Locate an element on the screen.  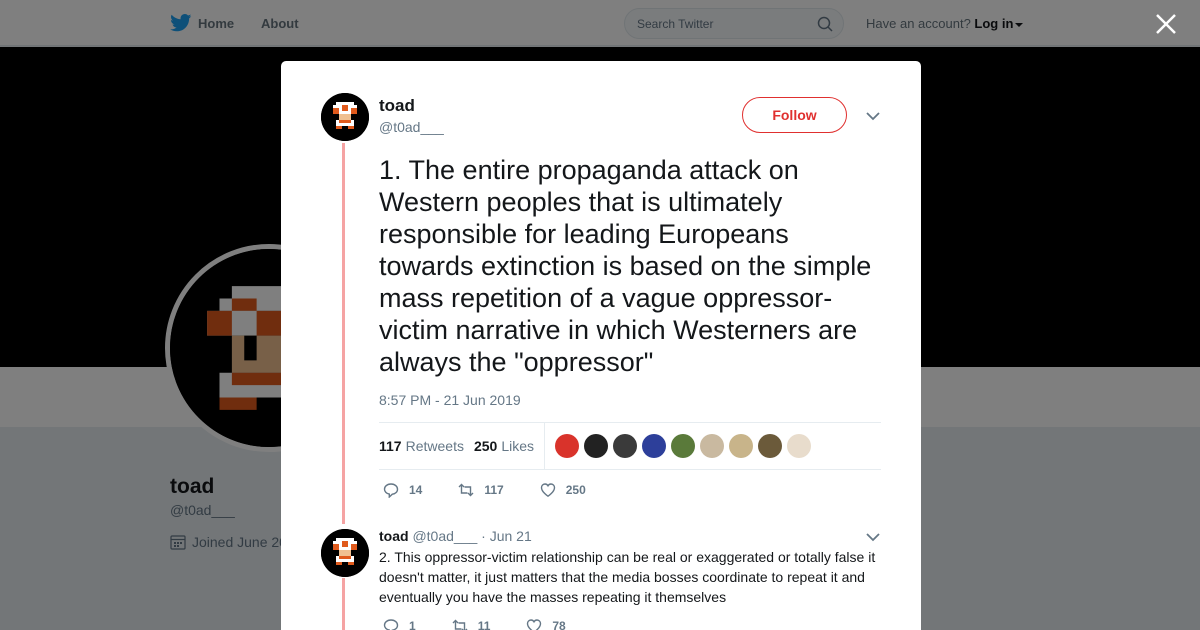
close-icon is located at coordinates (1166, 24).